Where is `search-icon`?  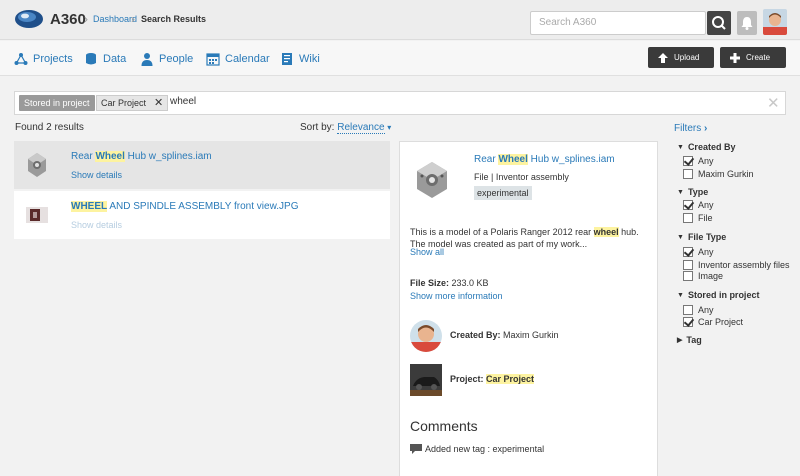
search-icon is located at coordinates (719, 23).